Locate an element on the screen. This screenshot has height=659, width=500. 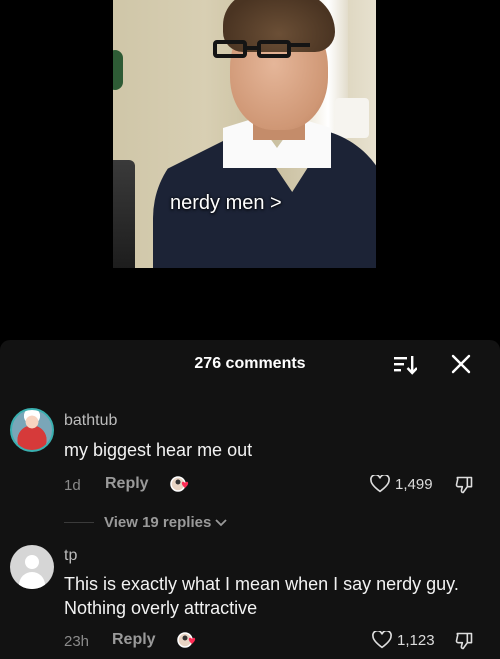
comments-count: 276 comments is located at coordinates (250, 363).